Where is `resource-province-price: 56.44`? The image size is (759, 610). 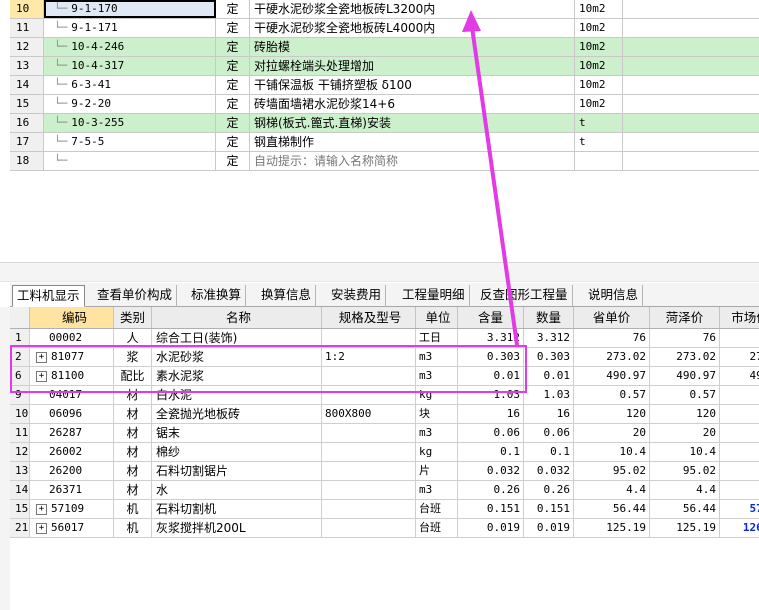
resource-province-price: 56.44 is located at coordinates (612, 509).